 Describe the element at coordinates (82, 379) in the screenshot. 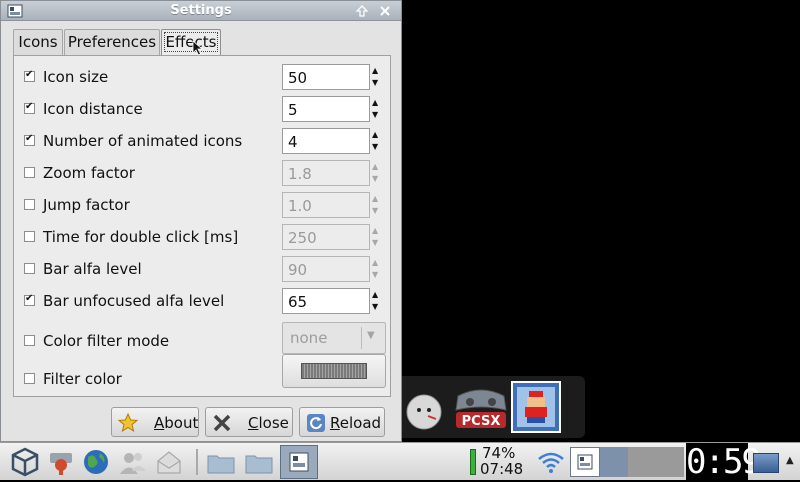

I see `filter-color-label: Filter color` at that location.